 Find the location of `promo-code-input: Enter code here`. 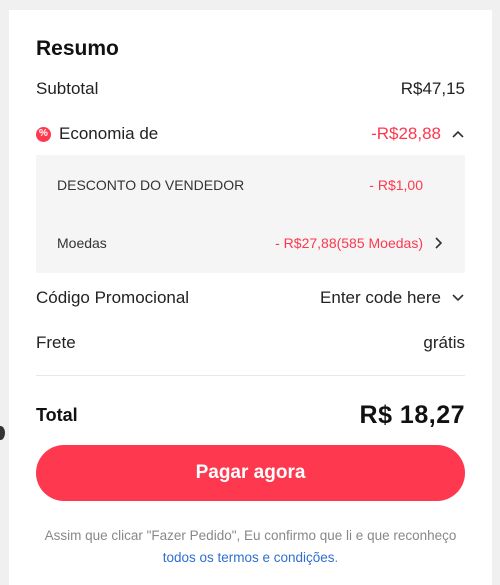

promo-code-input: Enter code here is located at coordinates (380, 298).